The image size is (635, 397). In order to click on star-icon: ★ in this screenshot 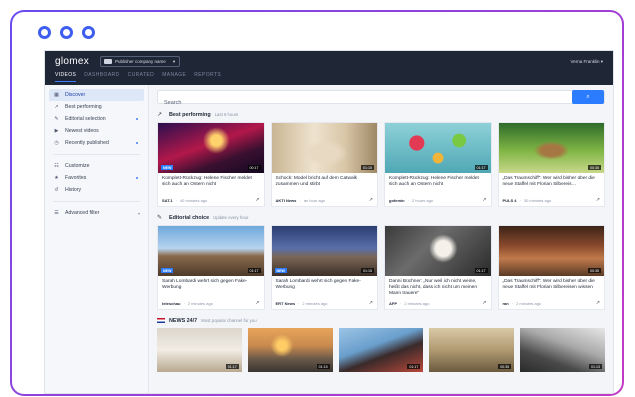, I will do `click(56, 178)`.